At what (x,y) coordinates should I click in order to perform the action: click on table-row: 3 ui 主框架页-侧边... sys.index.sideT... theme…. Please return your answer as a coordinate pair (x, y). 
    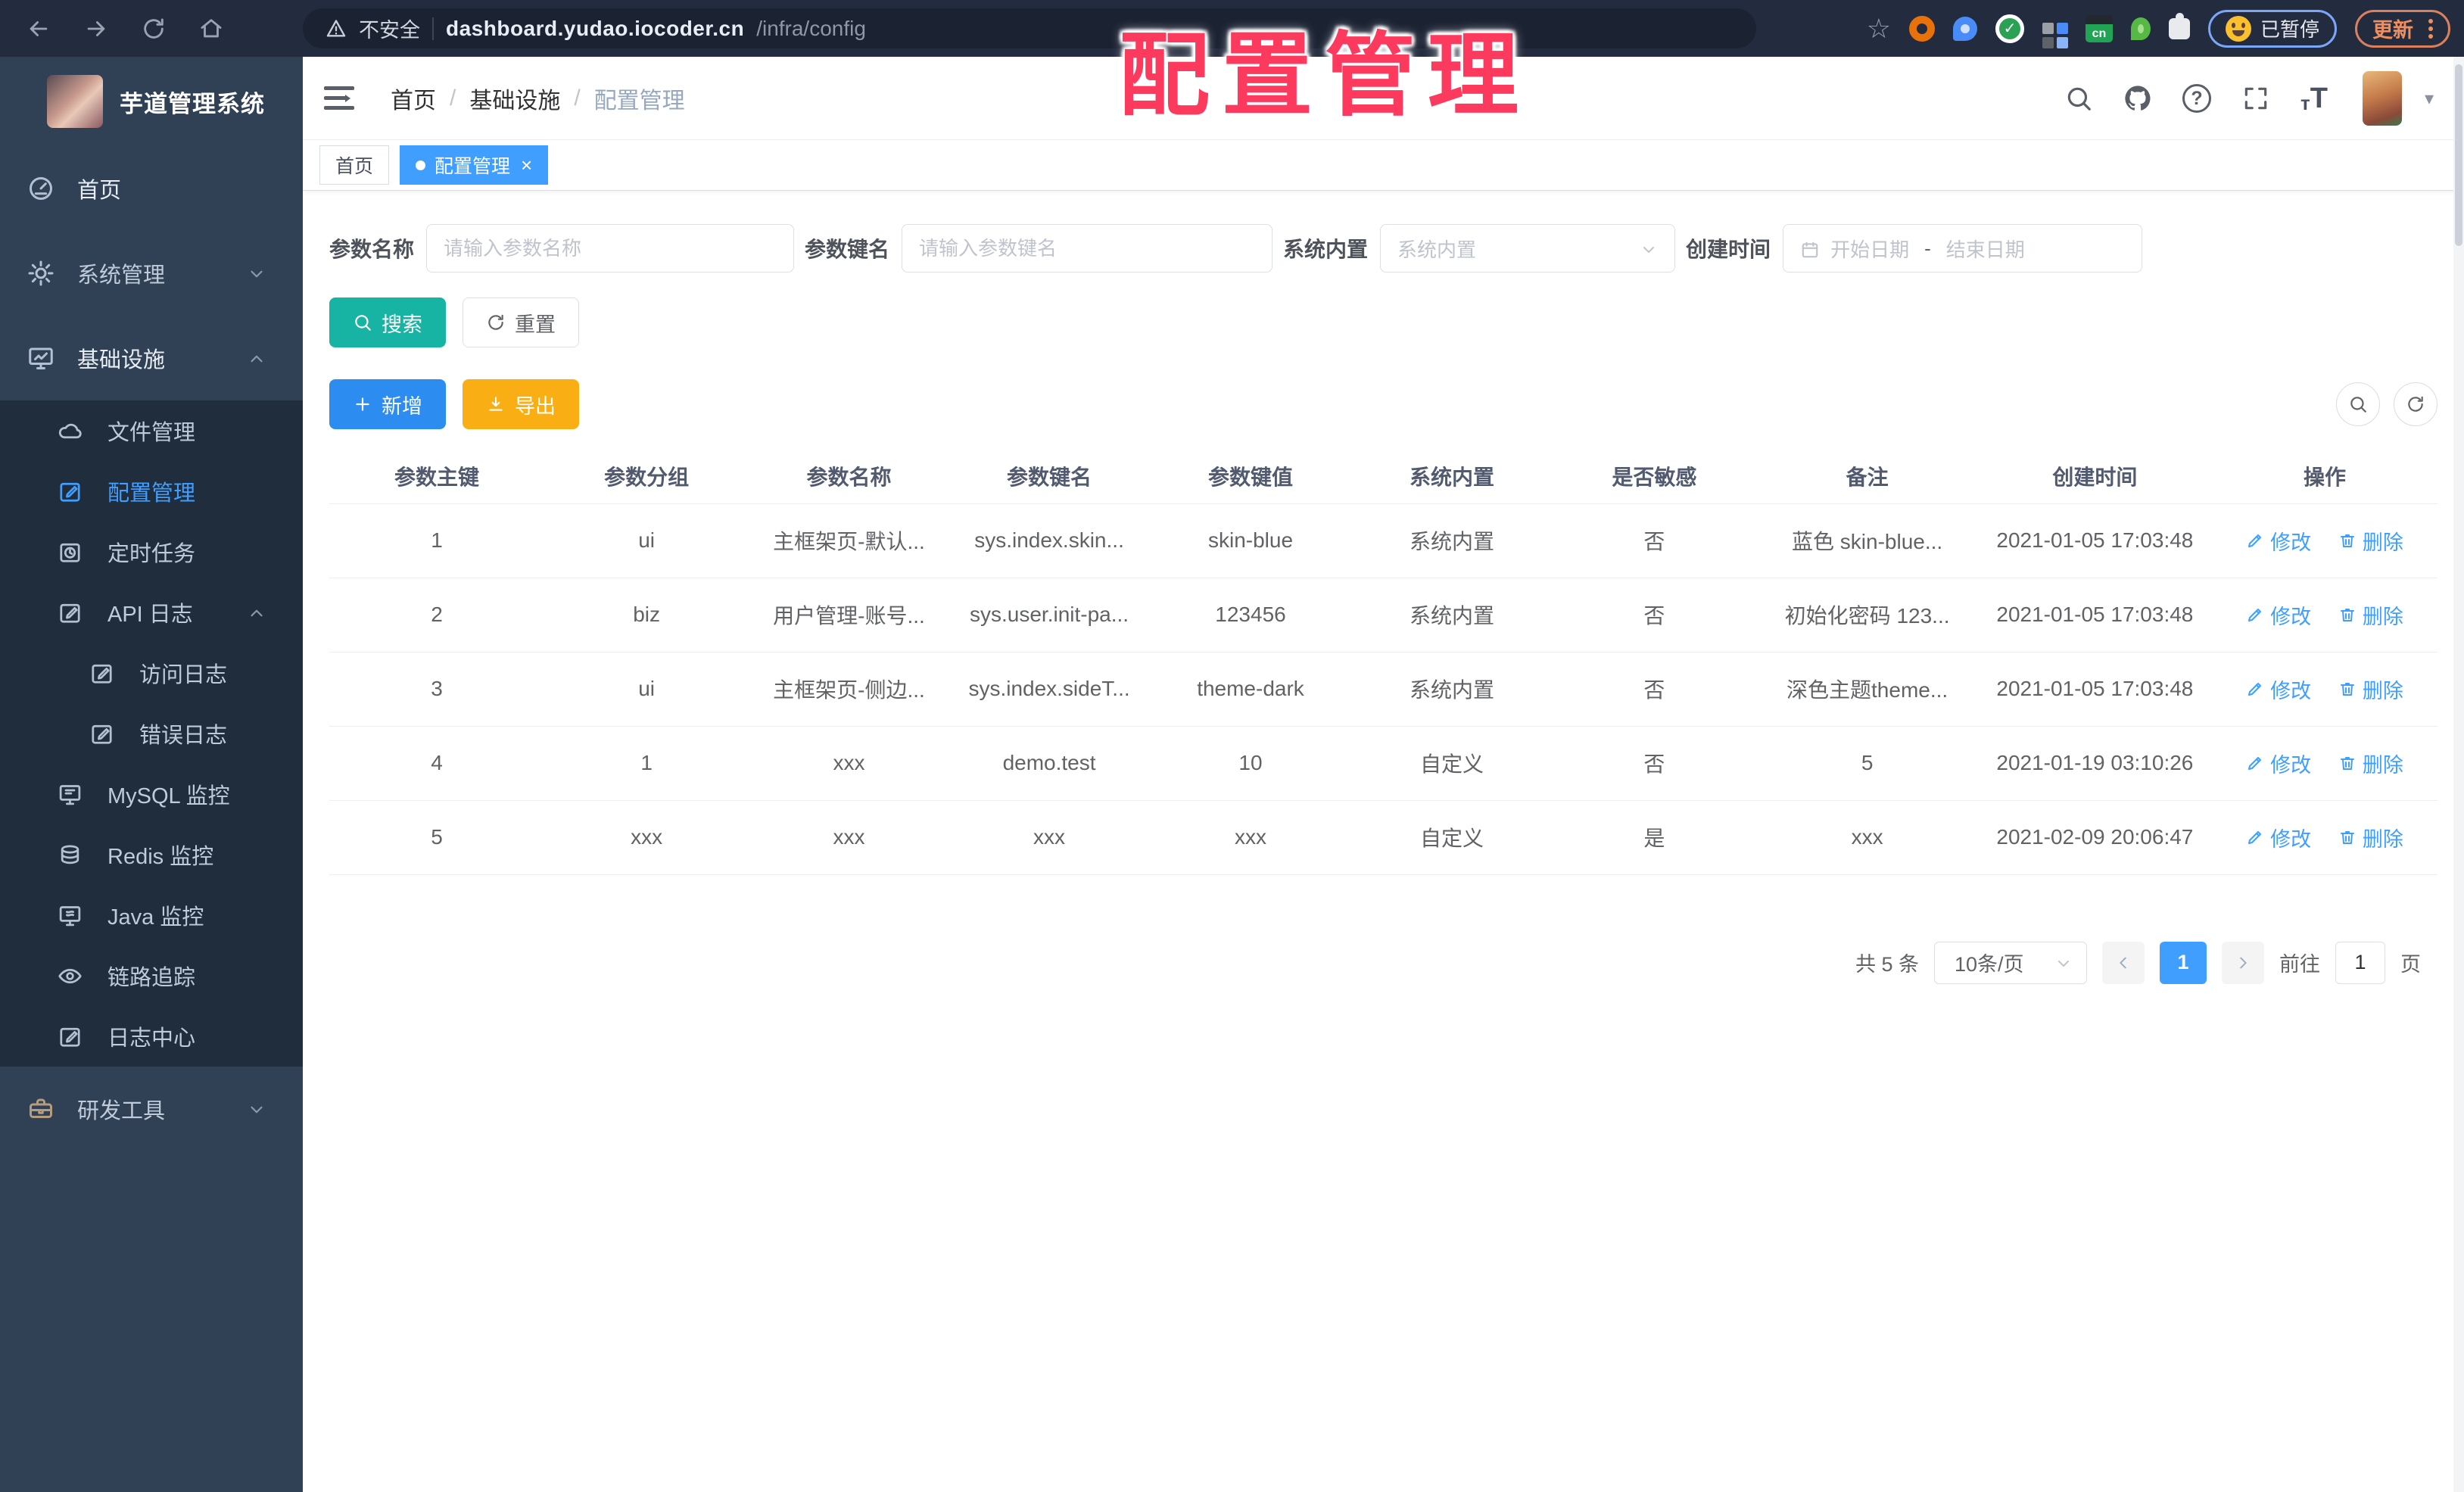
    Looking at the image, I should click on (1383, 689).